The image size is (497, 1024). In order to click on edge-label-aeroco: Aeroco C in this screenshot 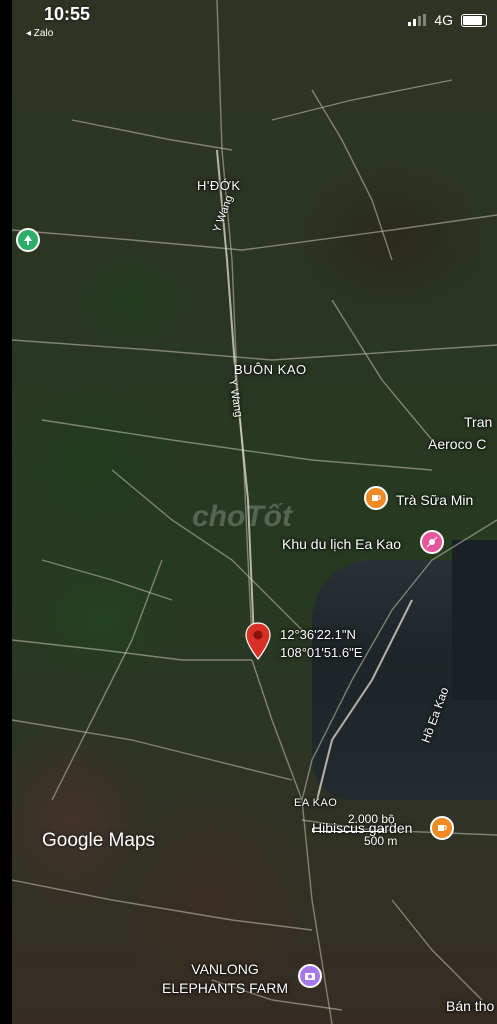, I will do `click(457, 444)`.